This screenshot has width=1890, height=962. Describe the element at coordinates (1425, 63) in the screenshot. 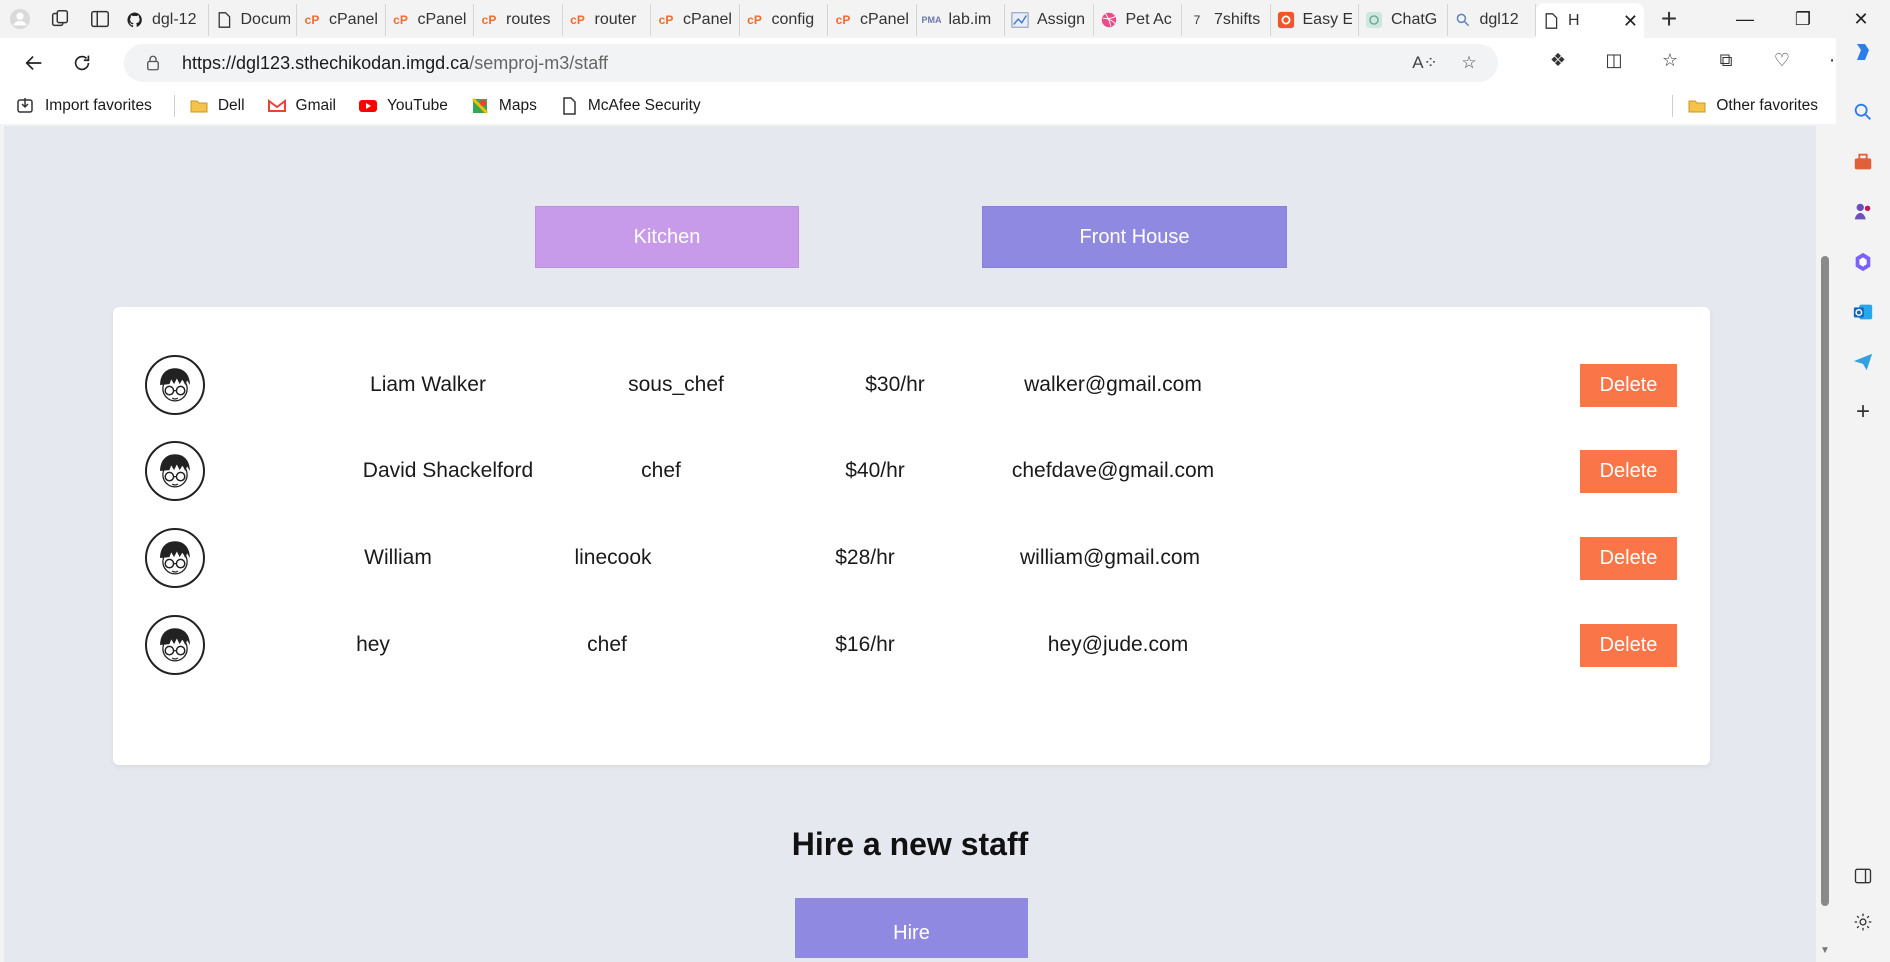

I see `read-aloud-icon: A⁘` at that location.